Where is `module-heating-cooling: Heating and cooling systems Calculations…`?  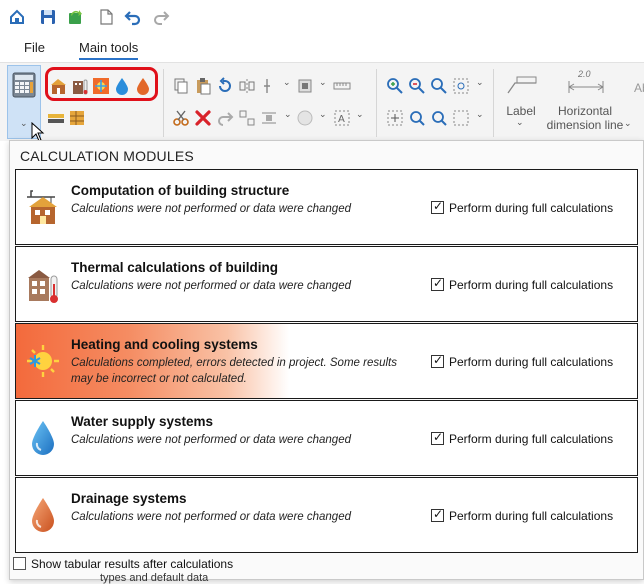
module-heating-cooling: Heating and cooling systems Calculations… is located at coordinates (326, 361).